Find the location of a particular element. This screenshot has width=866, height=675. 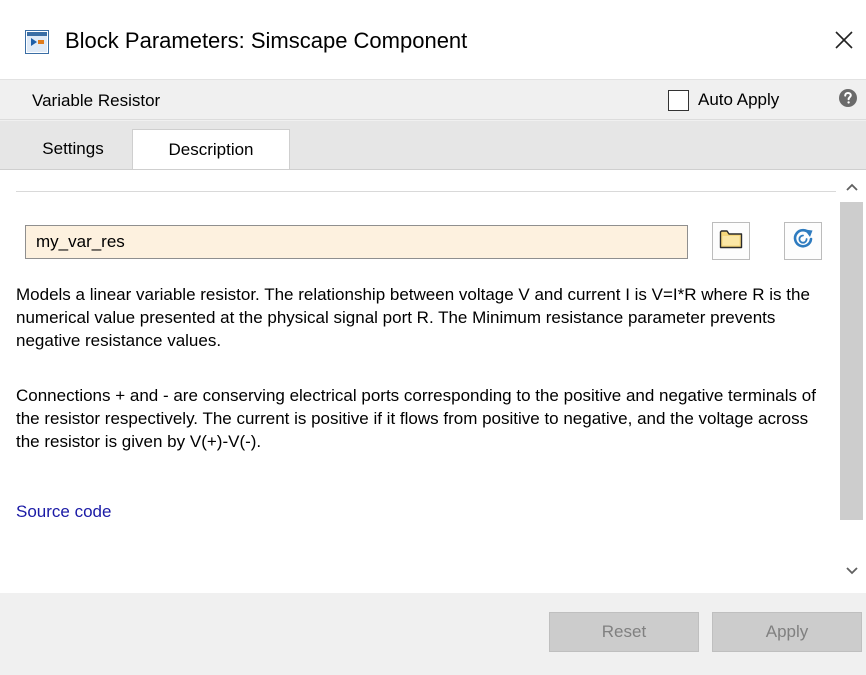

reset-button: Reset is located at coordinates (624, 632).